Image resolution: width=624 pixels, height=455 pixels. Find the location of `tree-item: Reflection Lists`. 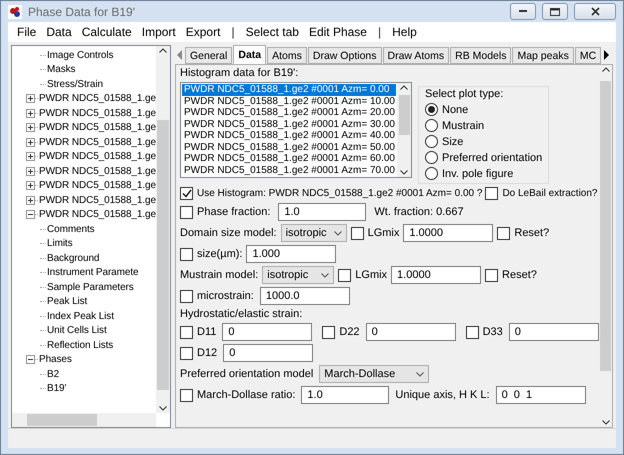

tree-item: Reflection Lists is located at coordinates (80, 345).